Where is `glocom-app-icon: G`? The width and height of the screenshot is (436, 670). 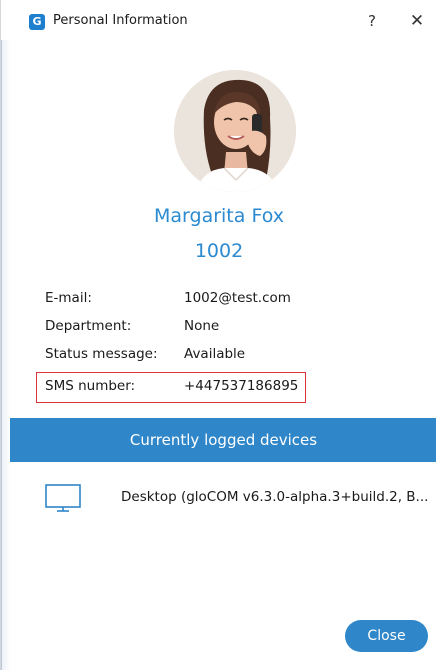 glocom-app-icon: G is located at coordinates (37, 22).